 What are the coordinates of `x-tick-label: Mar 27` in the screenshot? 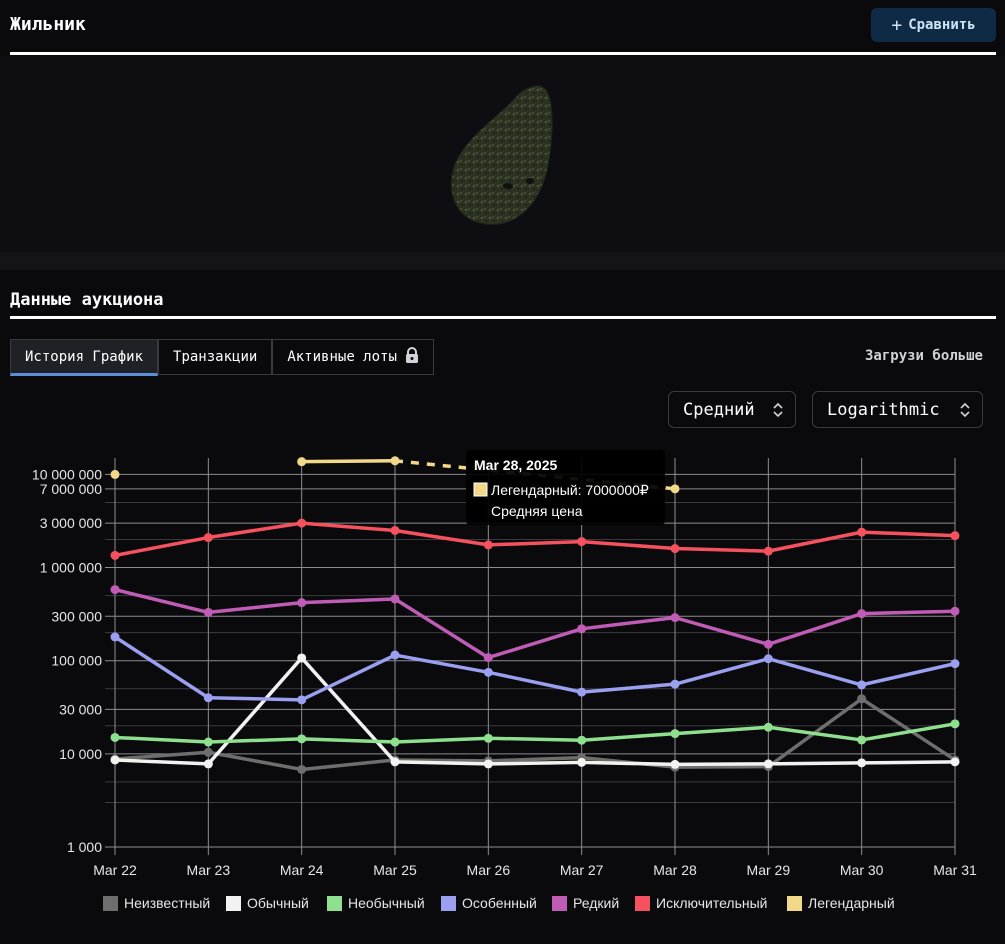 It's located at (582, 870).